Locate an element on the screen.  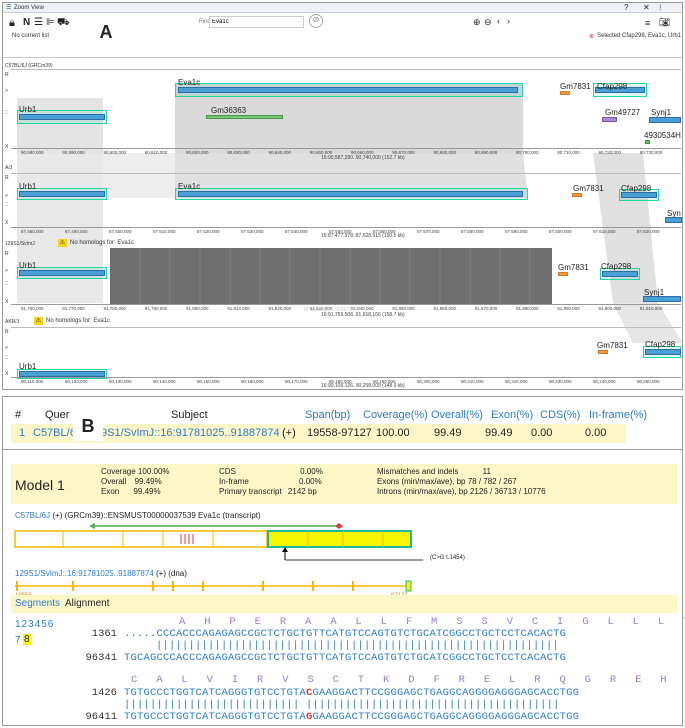
dna-subject-link: 129S1/SvImJ::16:91781025..91887874 is located at coordinates (84, 573).